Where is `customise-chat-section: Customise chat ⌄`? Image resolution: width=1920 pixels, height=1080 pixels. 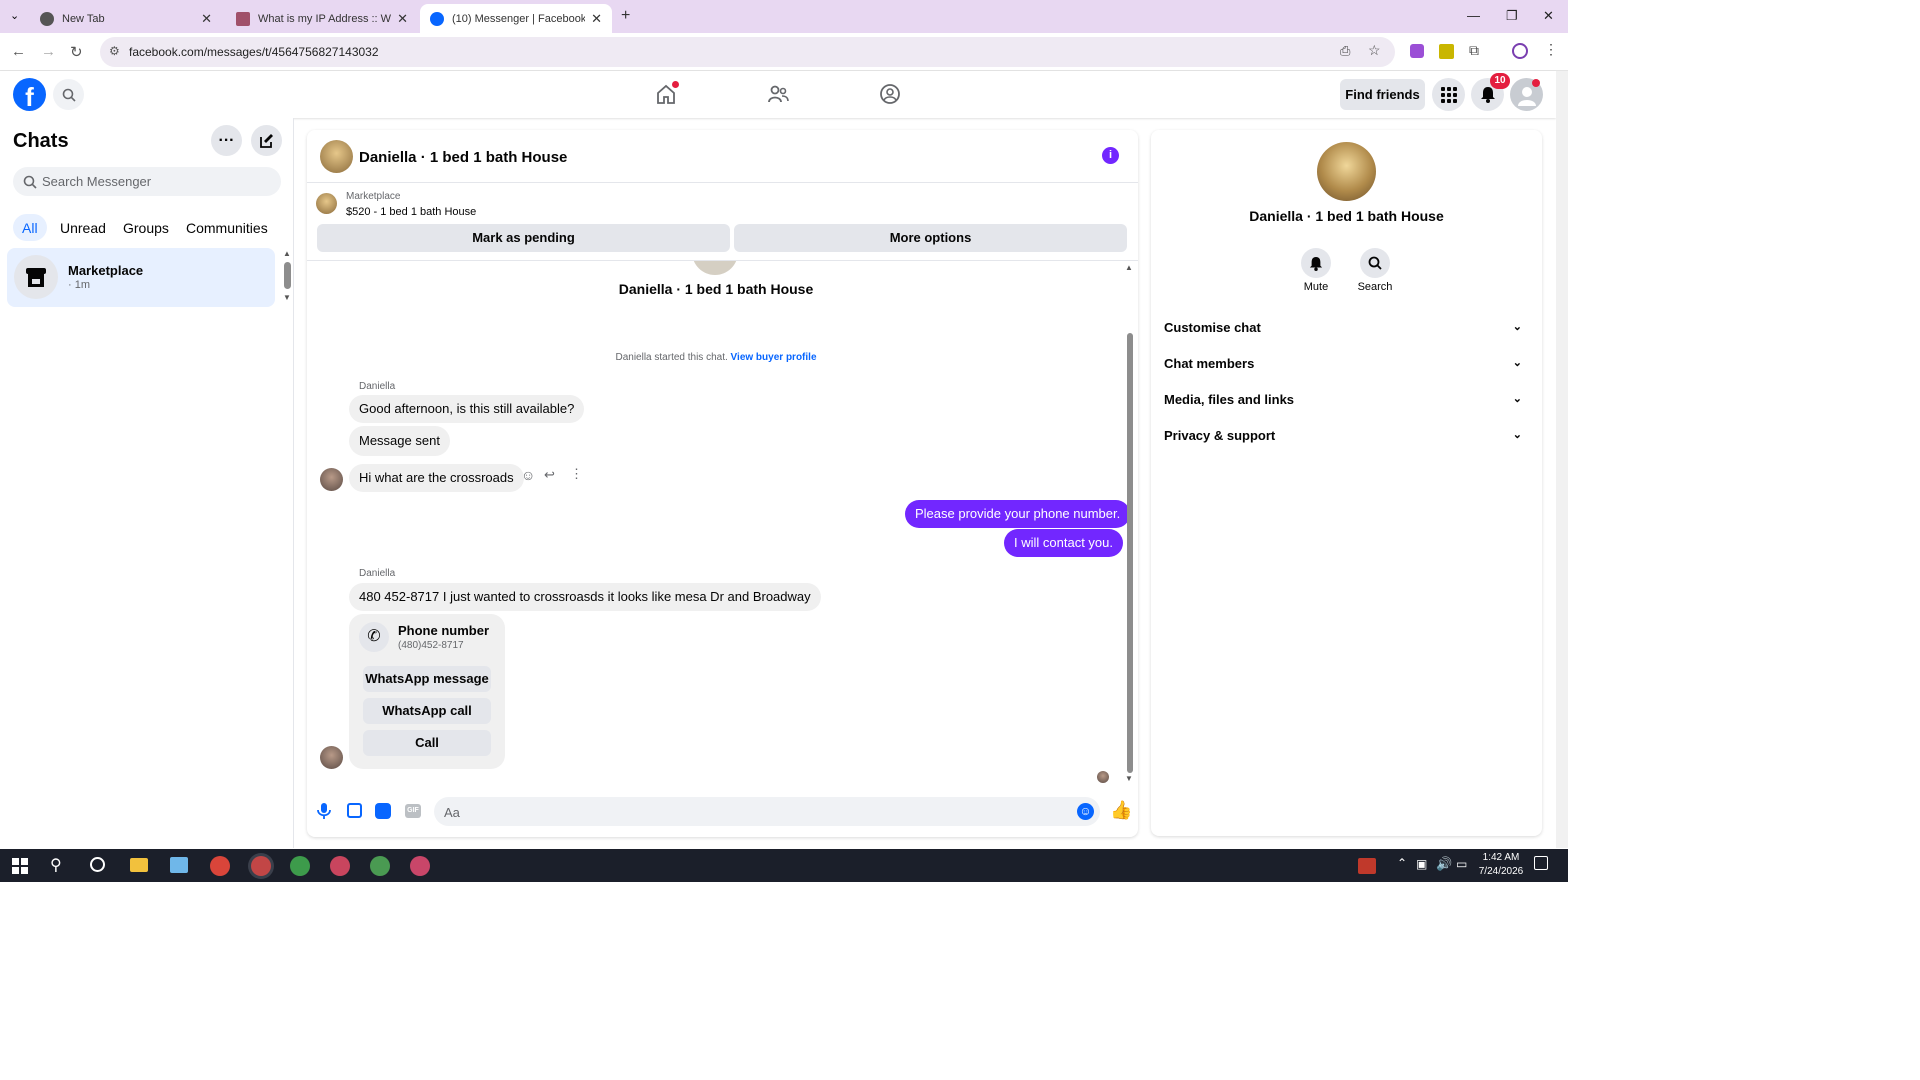 customise-chat-section: Customise chat ⌄ is located at coordinates (1347, 327).